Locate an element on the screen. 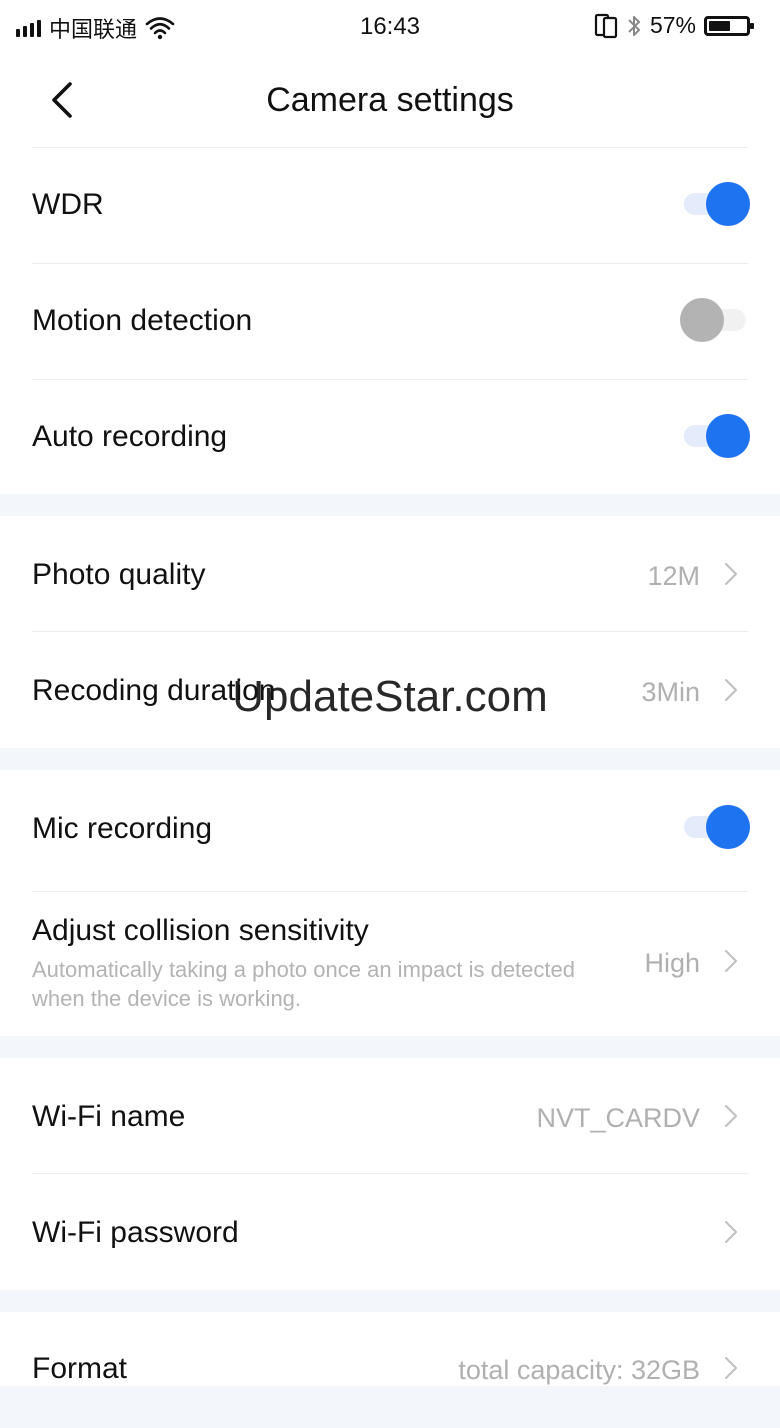 This screenshot has width=780, height=1428. setting-row-wdr: WDR is located at coordinates (390, 206).